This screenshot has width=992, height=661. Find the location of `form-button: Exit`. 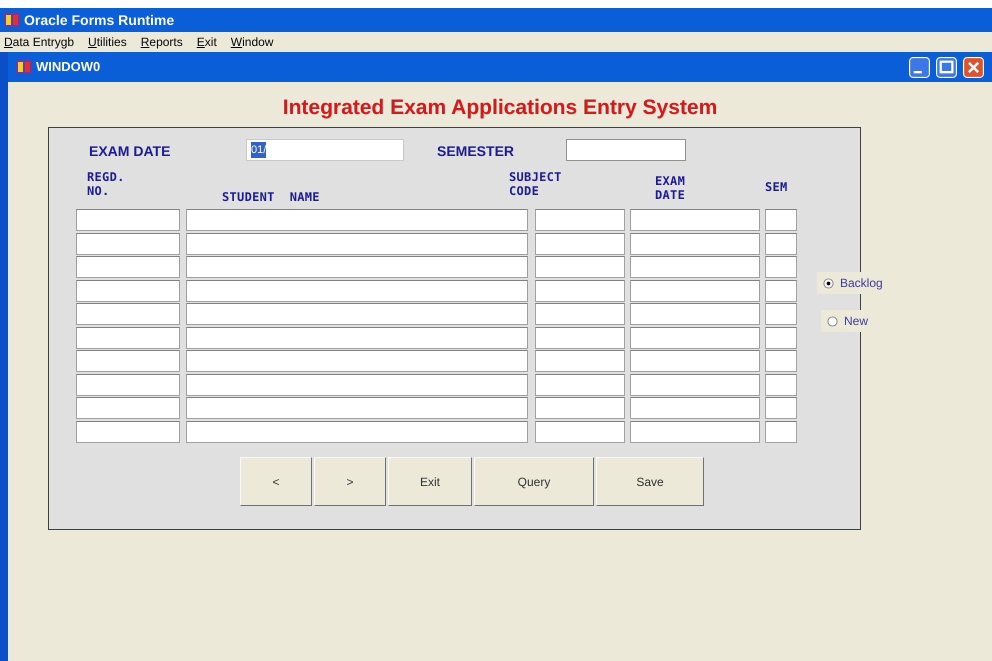

form-button: Exit is located at coordinates (430, 481).